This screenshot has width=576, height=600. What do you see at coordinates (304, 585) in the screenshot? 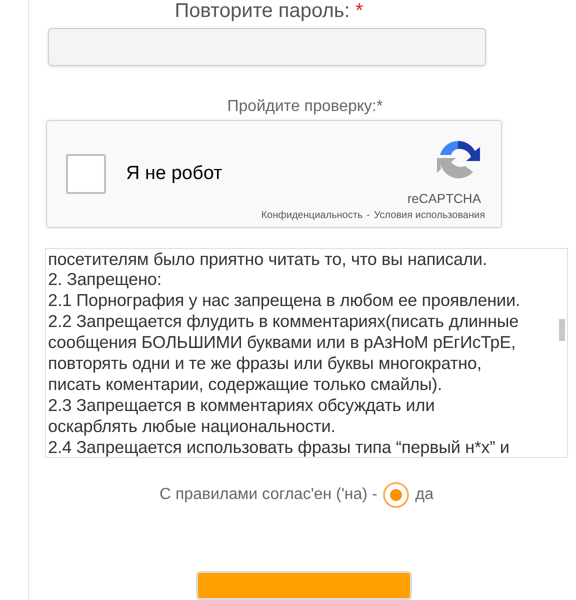
I see `submit-button` at bounding box center [304, 585].